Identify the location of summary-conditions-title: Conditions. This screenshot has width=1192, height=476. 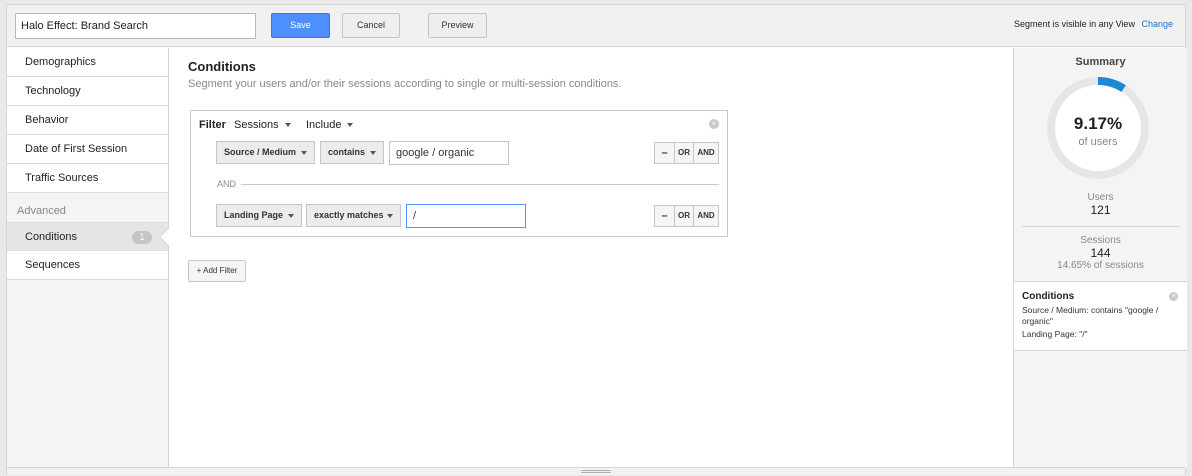
(1048, 296).